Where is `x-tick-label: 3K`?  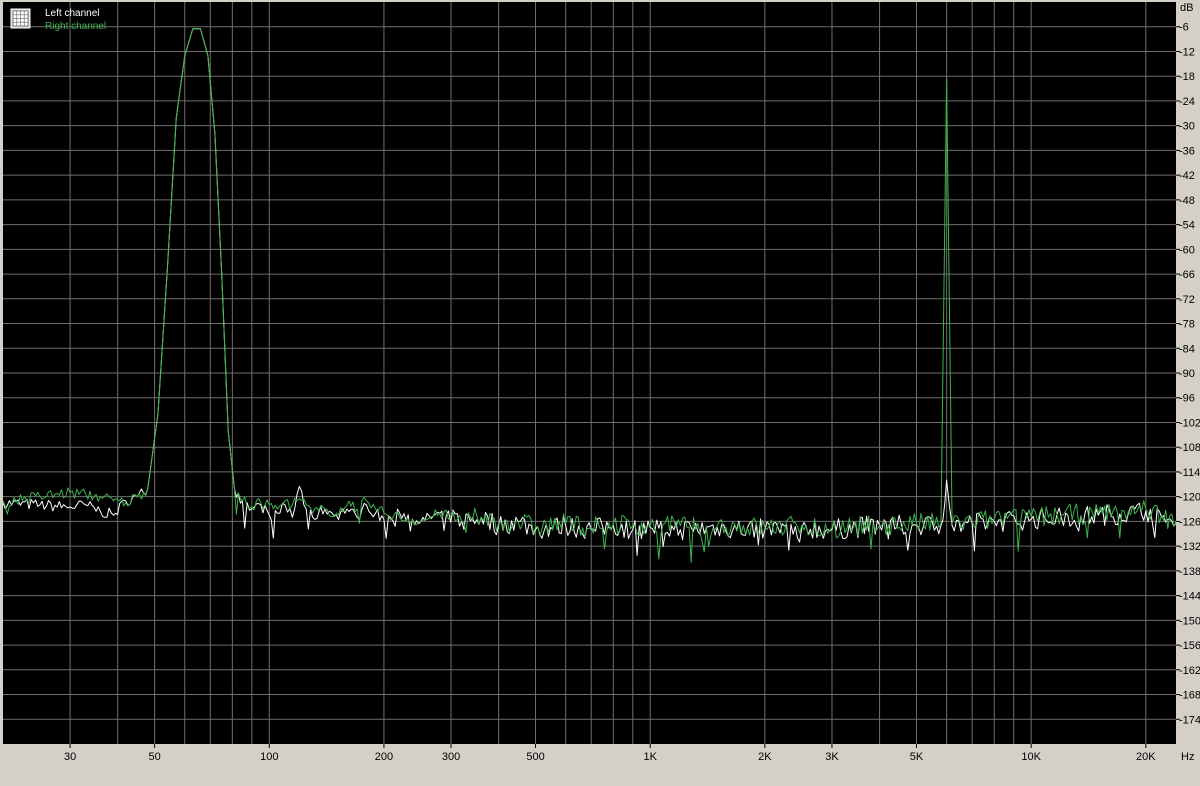 x-tick-label: 3K is located at coordinates (832, 757).